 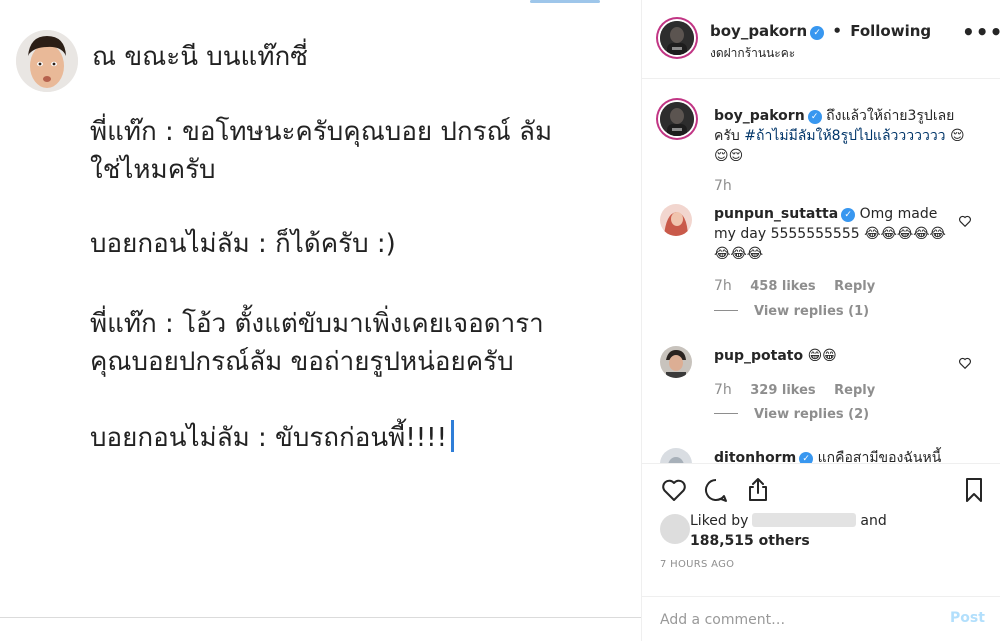 I want to click on view-replies-label: View replies (1), so click(x=812, y=311).